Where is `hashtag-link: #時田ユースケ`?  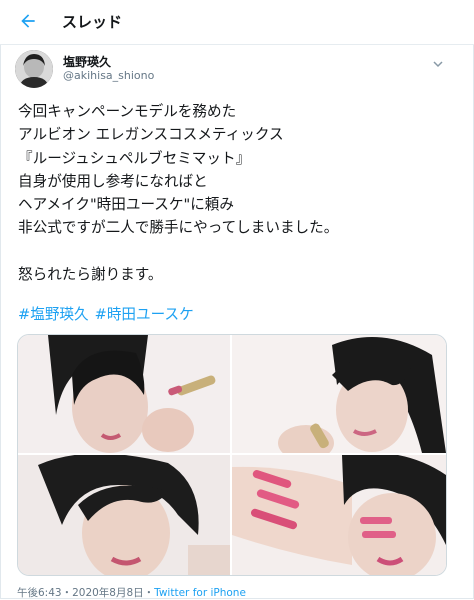 hashtag-link: #時田ユースケ is located at coordinates (144, 314).